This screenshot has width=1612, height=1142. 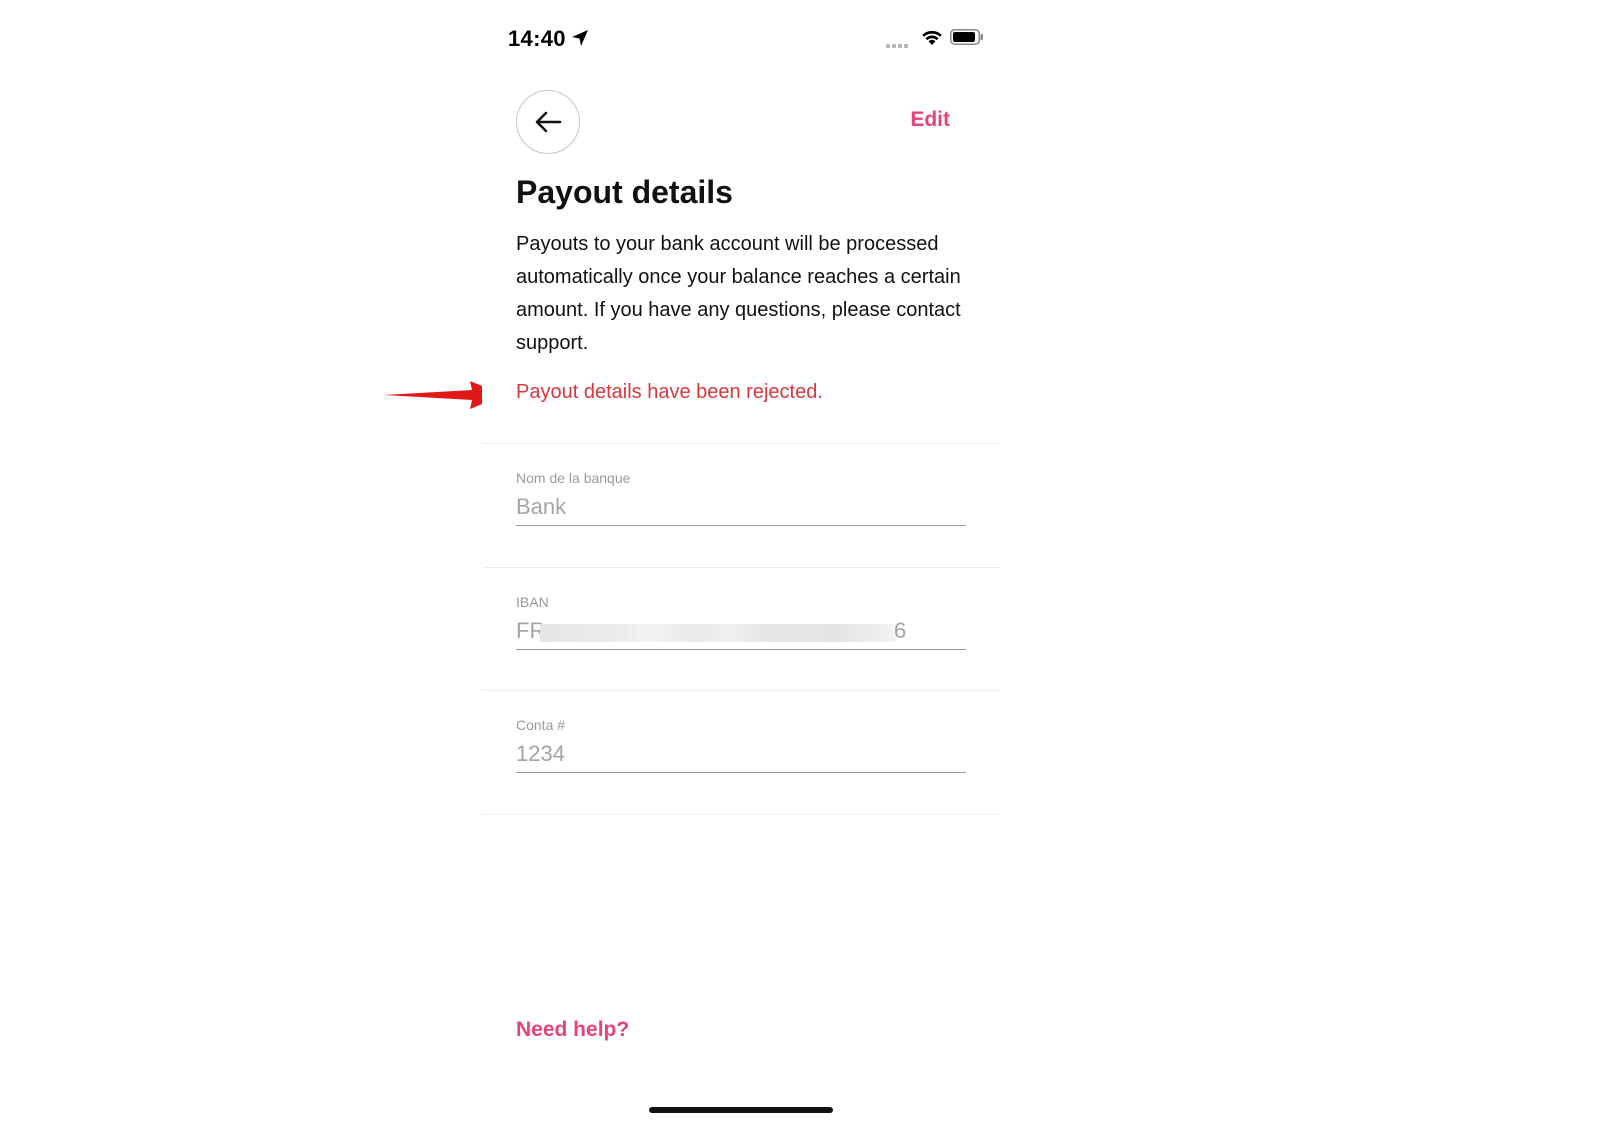 What do you see at coordinates (741, 1110) in the screenshot?
I see `home-indicator` at bounding box center [741, 1110].